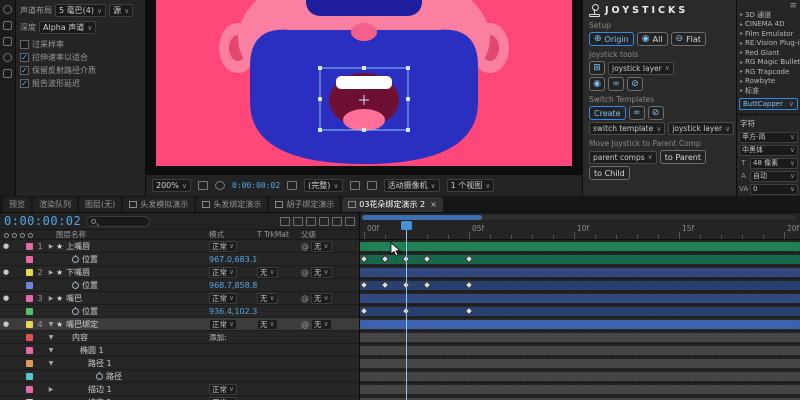 The width and height of the screenshot is (800, 400). What do you see at coordinates (179, 324) in the screenshot?
I see `timeline-row: ● 4 ▼ ★ 嘴巴绑定 正常 ∨ 无 ∨ @ 无 ∨` at bounding box center [179, 324].